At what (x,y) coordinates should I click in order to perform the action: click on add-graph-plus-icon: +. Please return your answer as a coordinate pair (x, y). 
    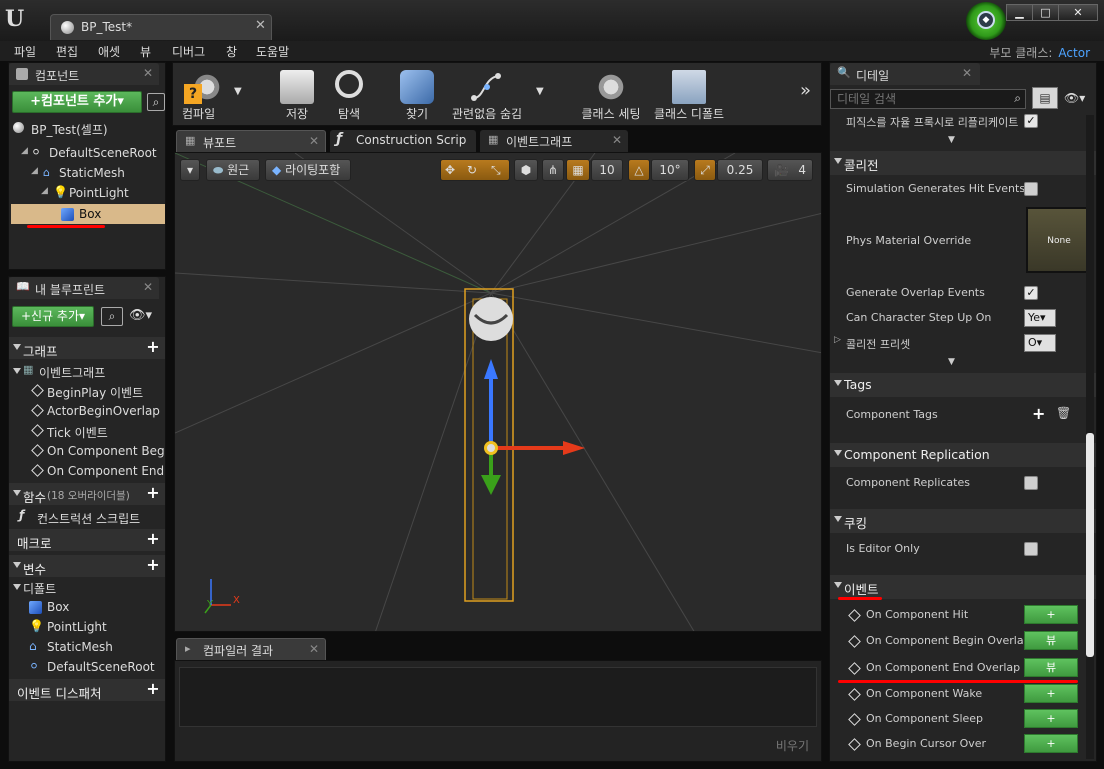
    Looking at the image, I should click on (153, 347).